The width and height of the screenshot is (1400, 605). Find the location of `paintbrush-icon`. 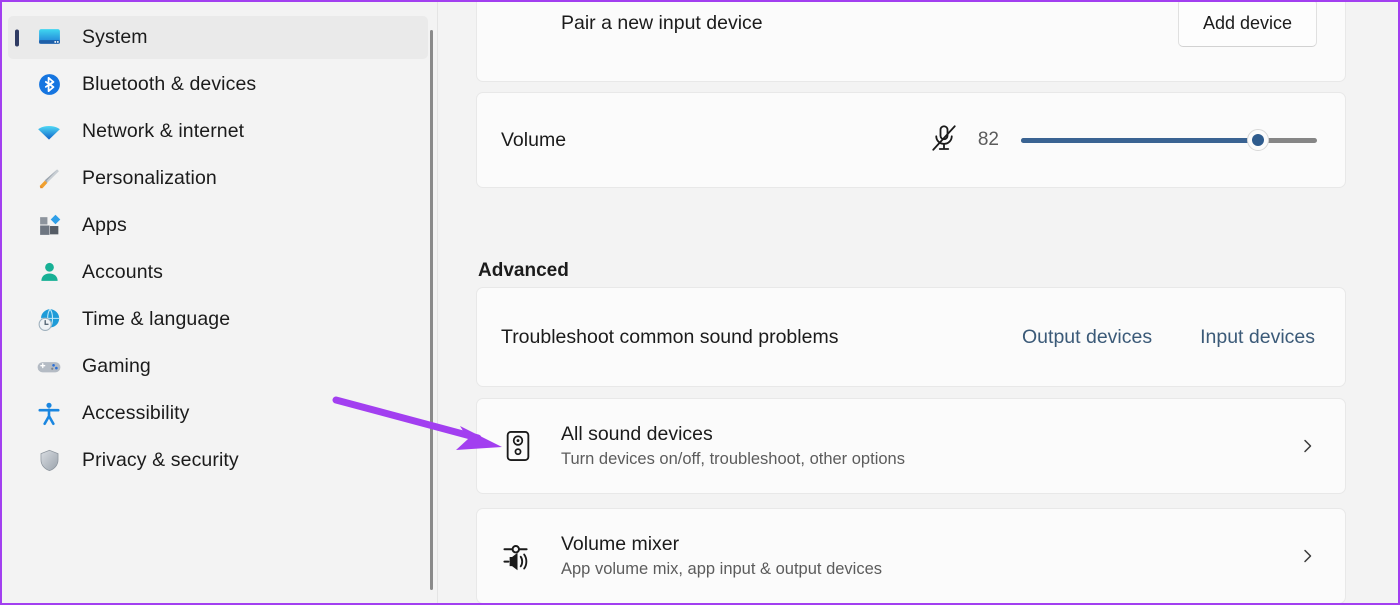

paintbrush-icon is located at coordinates (49, 179).